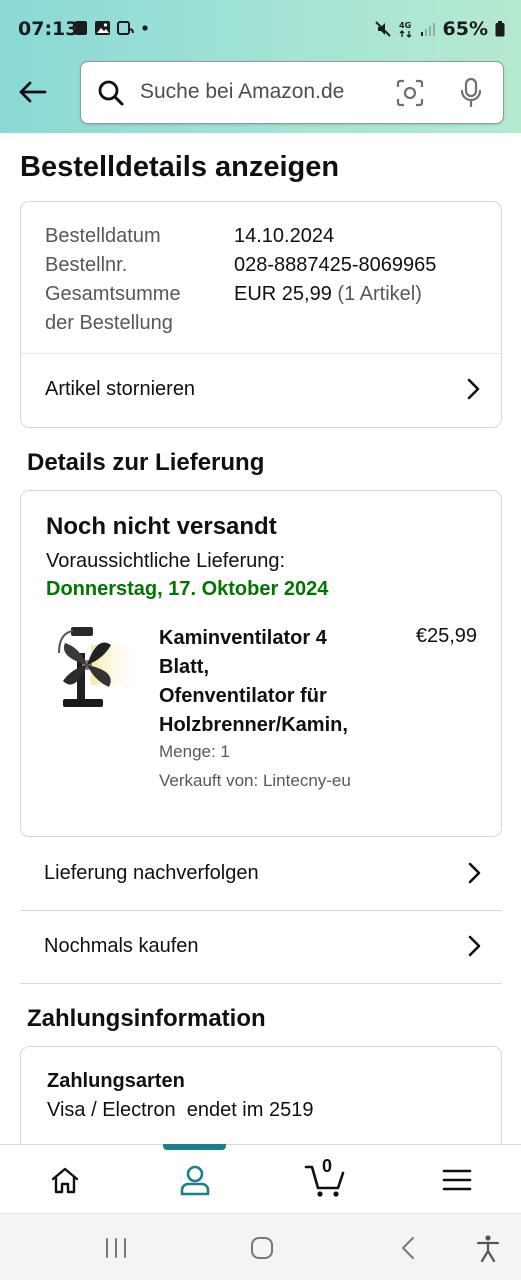 The image size is (521, 1280). I want to click on accessibility-icon, so click(488, 1248).